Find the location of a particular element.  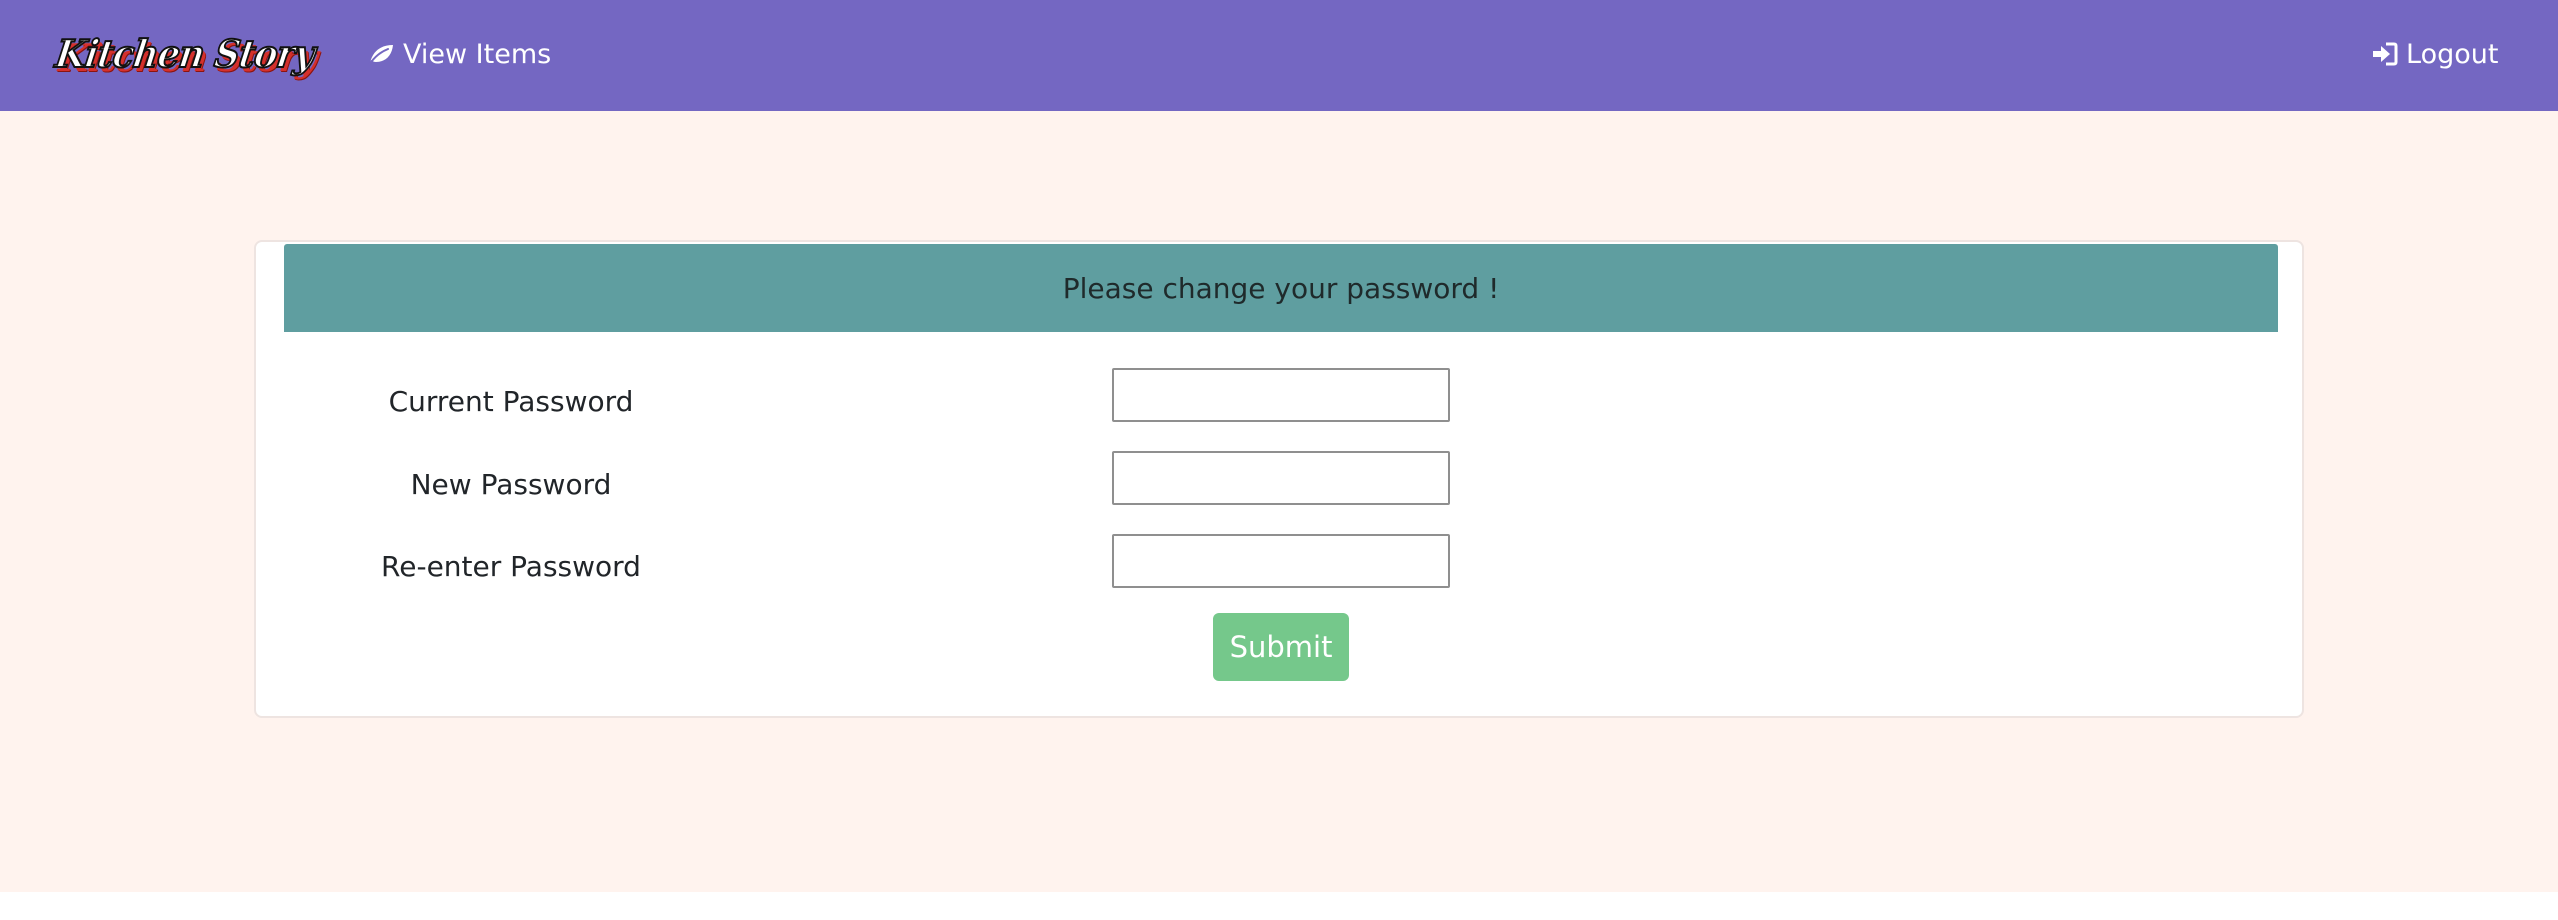

reenter-password-label: Re-enter Password is located at coordinates (511, 566).